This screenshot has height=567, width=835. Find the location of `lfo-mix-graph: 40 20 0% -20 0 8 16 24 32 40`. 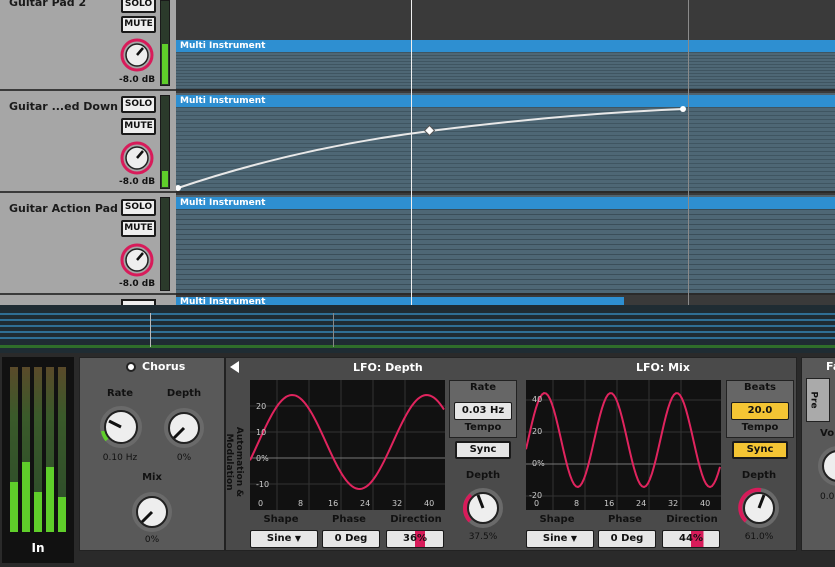

lfo-mix-graph: 40 20 0% -20 0 8 16 24 32 40 is located at coordinates (623, 445).